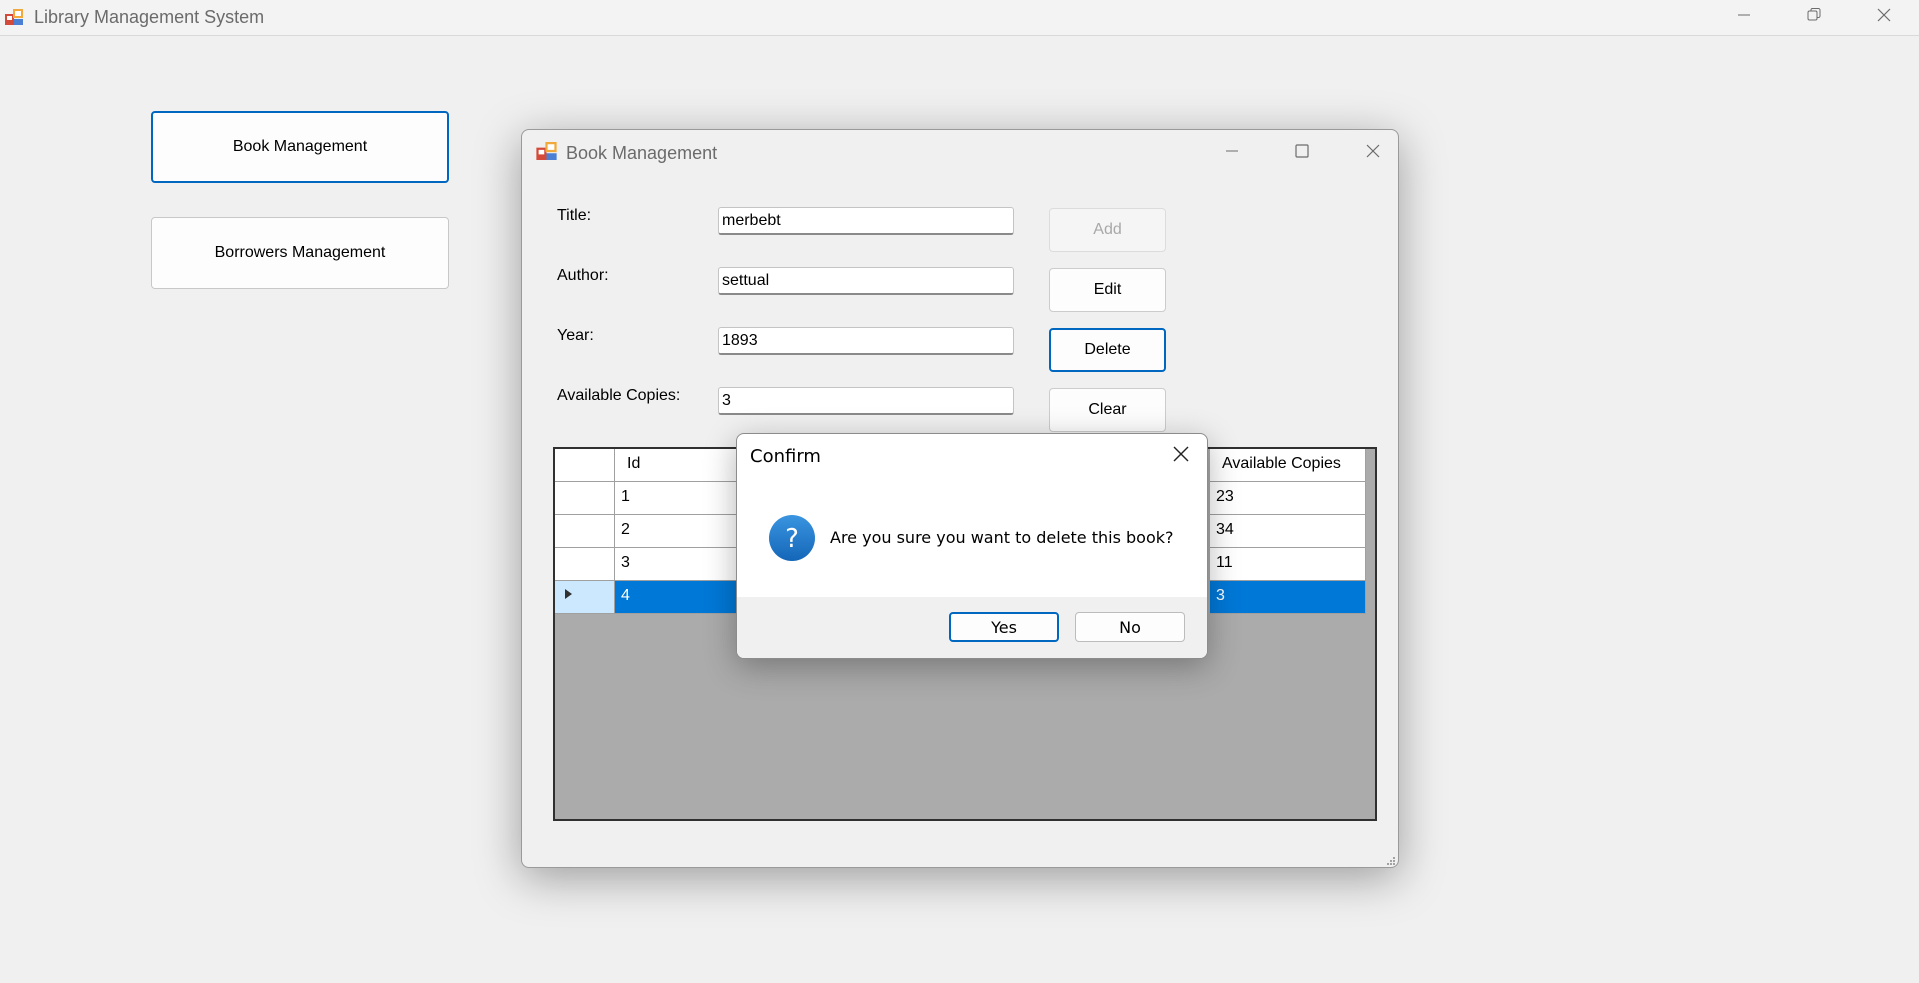 The width and height of the screenshot is (1919, 983). I want to click on window-title: Library Management System, so click(149, 17).